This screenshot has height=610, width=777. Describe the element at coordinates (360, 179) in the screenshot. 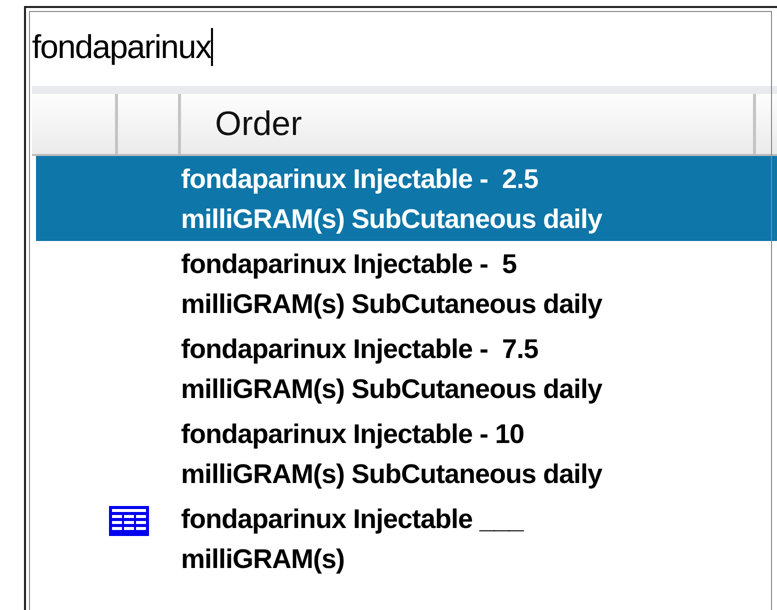

I see `order-text: fondaparinux Injectable - 2.5` at that location.